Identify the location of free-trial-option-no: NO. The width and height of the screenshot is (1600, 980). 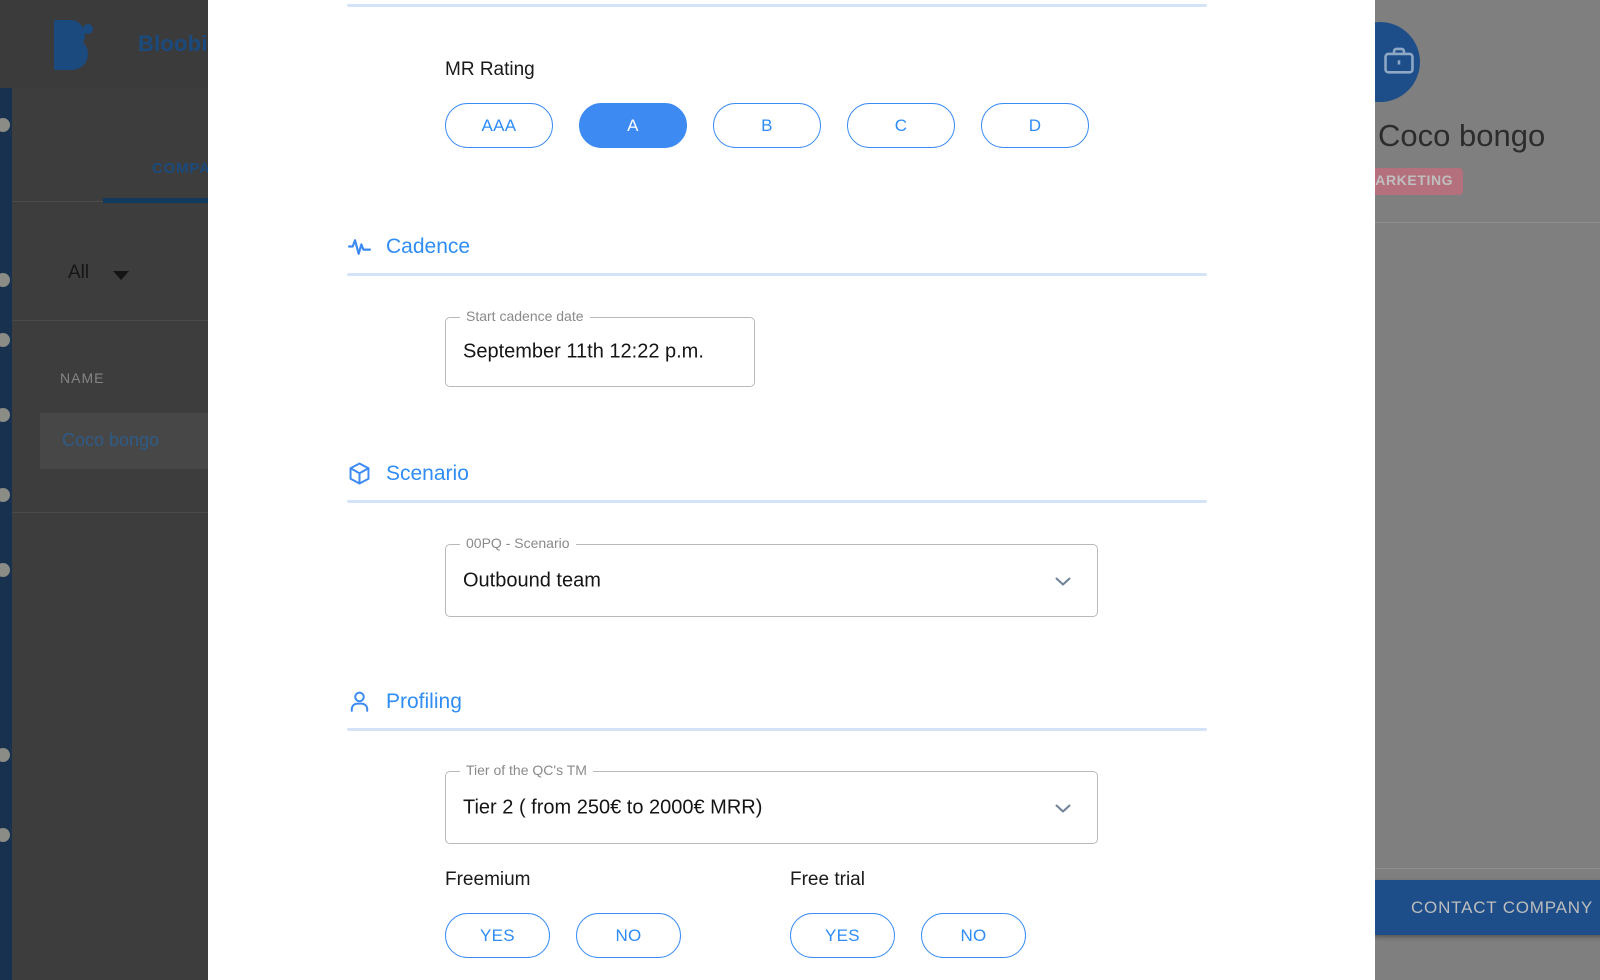
(973, 935).